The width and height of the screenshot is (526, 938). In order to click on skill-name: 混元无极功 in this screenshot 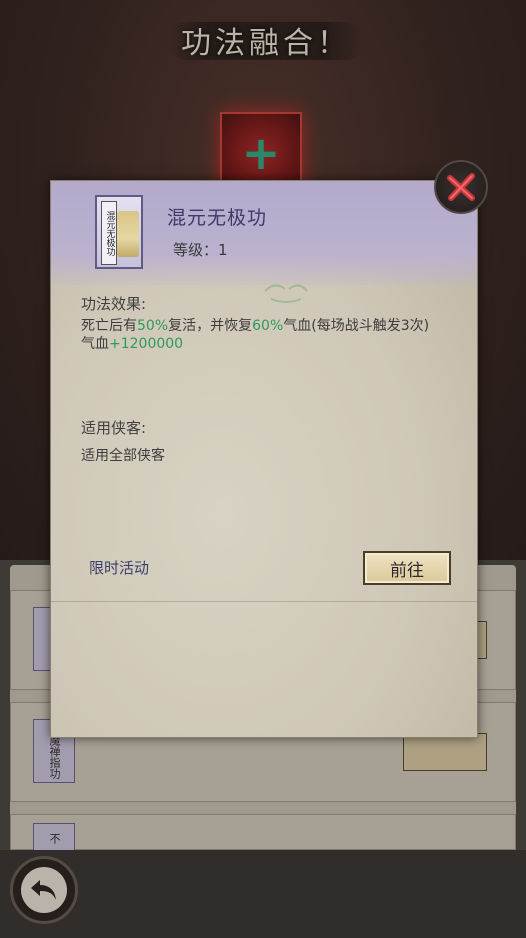, I will do `click(217, 218)`.